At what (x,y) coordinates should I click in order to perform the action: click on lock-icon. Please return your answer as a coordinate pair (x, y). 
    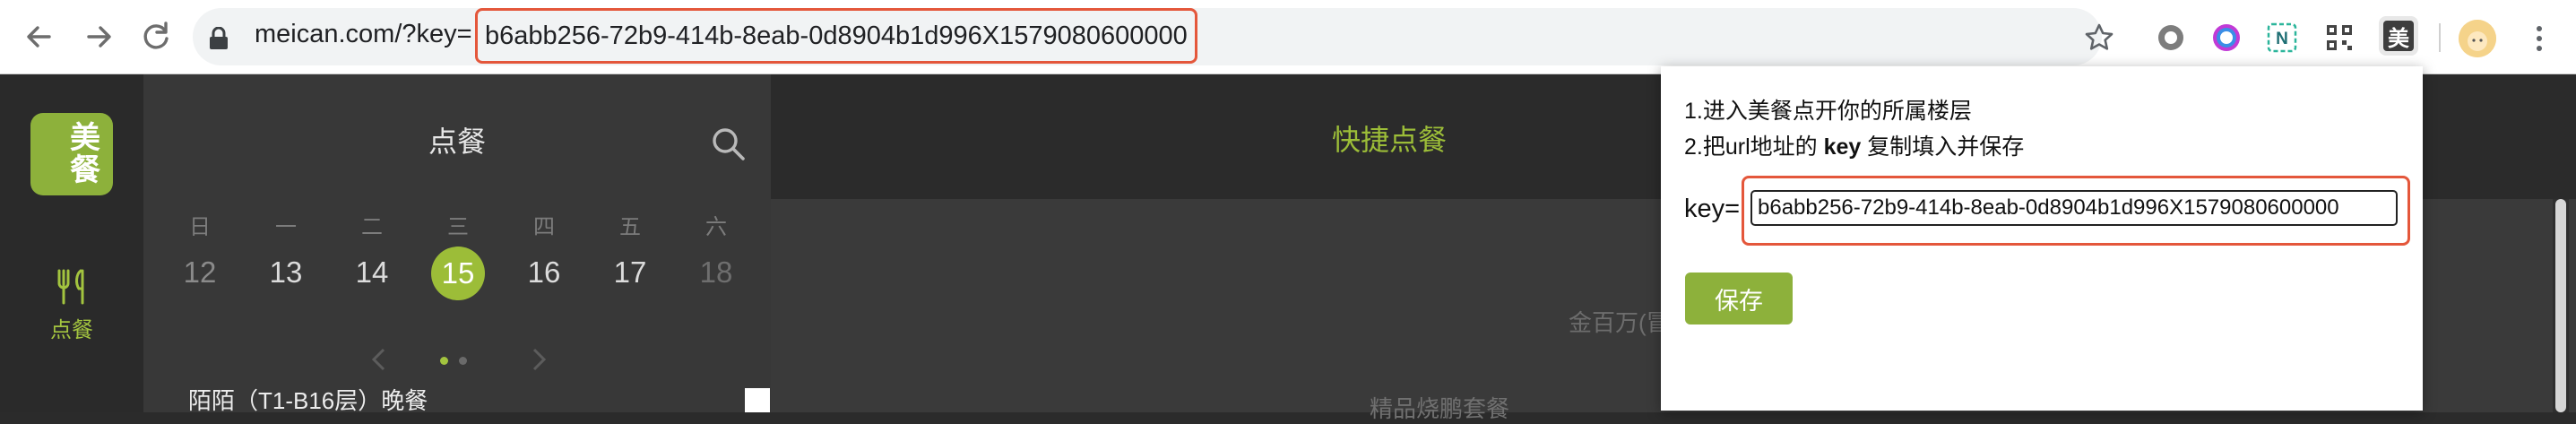
    Looking at the image, I should click on (219, 38).